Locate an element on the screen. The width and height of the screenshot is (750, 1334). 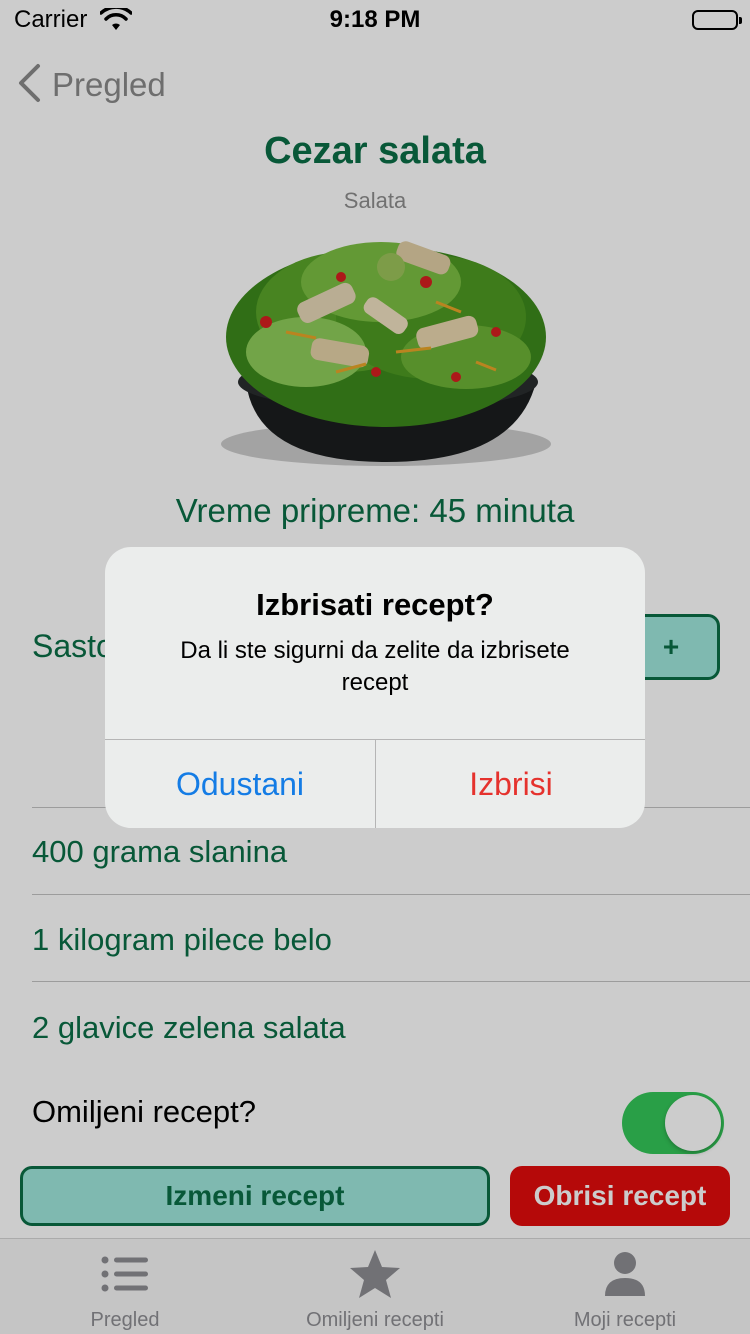
confirm-delete-button: Izbrisi is located at coordinates (510, 784).